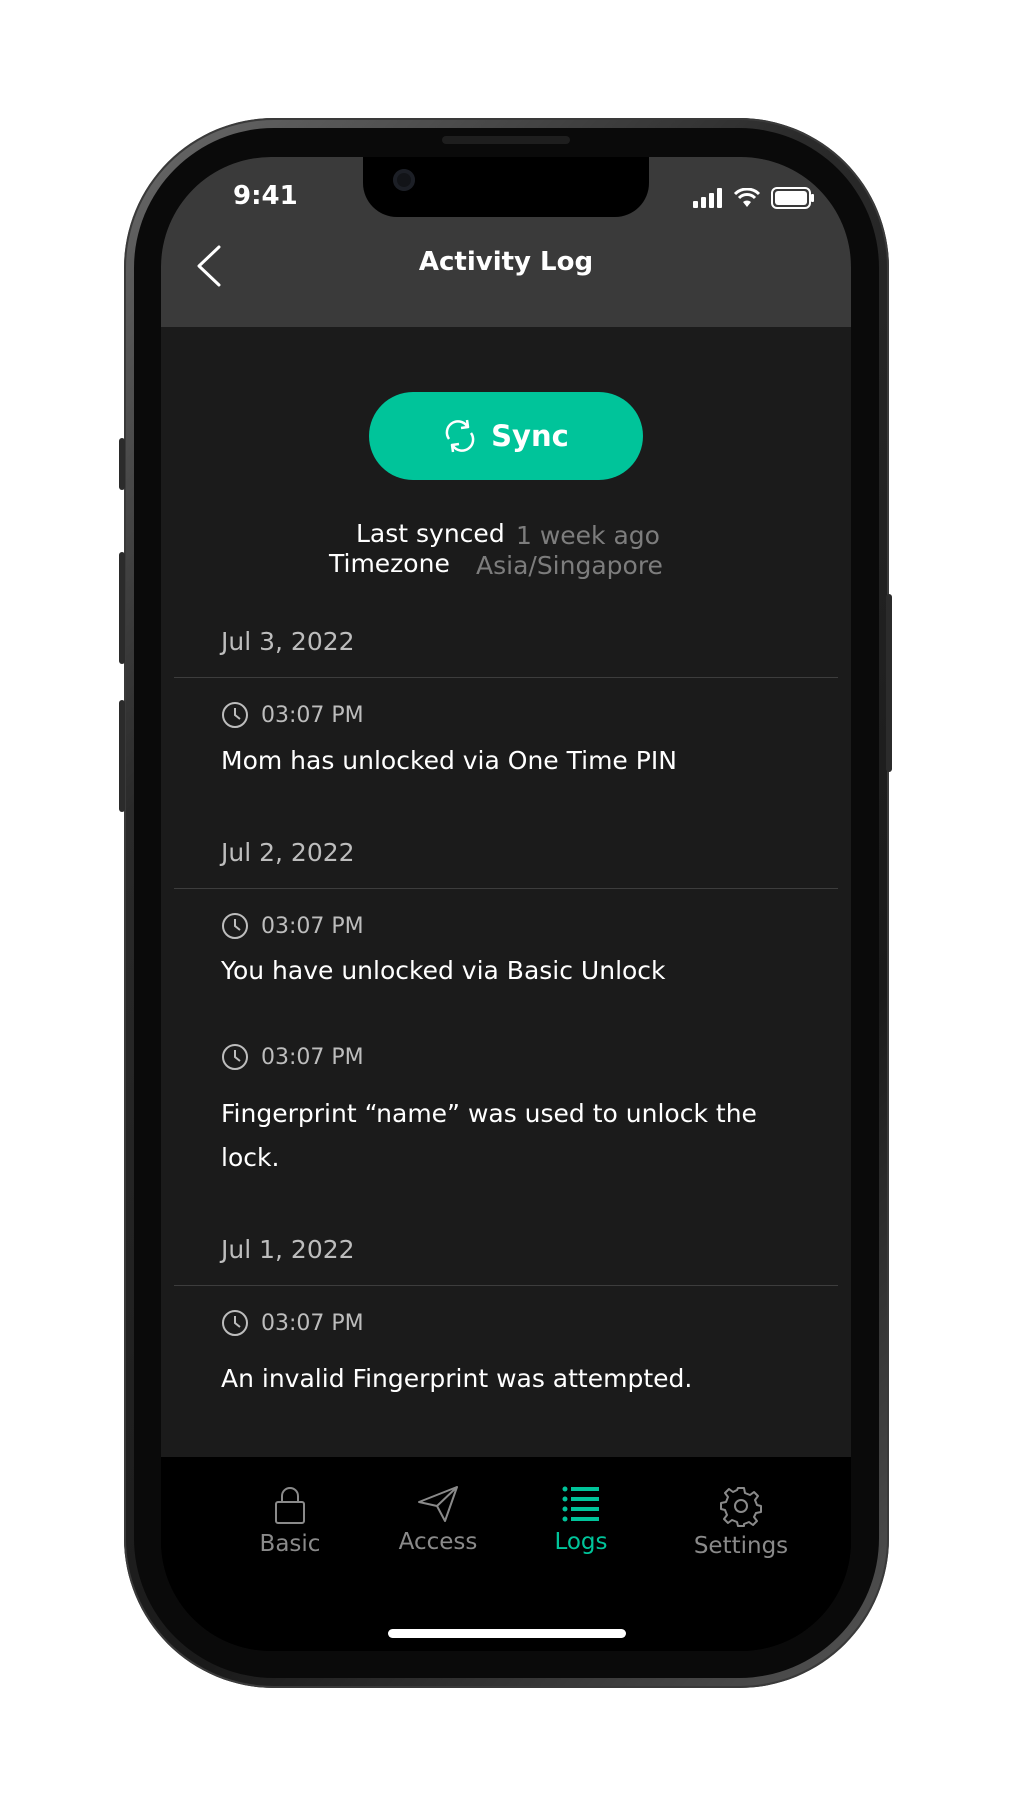  I want to click on front-camera, so click(404, 180).